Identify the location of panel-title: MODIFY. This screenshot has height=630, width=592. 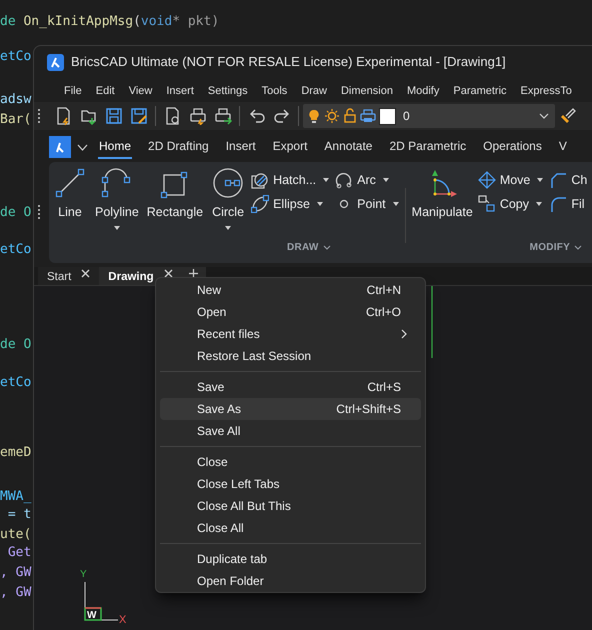
(550, 248).